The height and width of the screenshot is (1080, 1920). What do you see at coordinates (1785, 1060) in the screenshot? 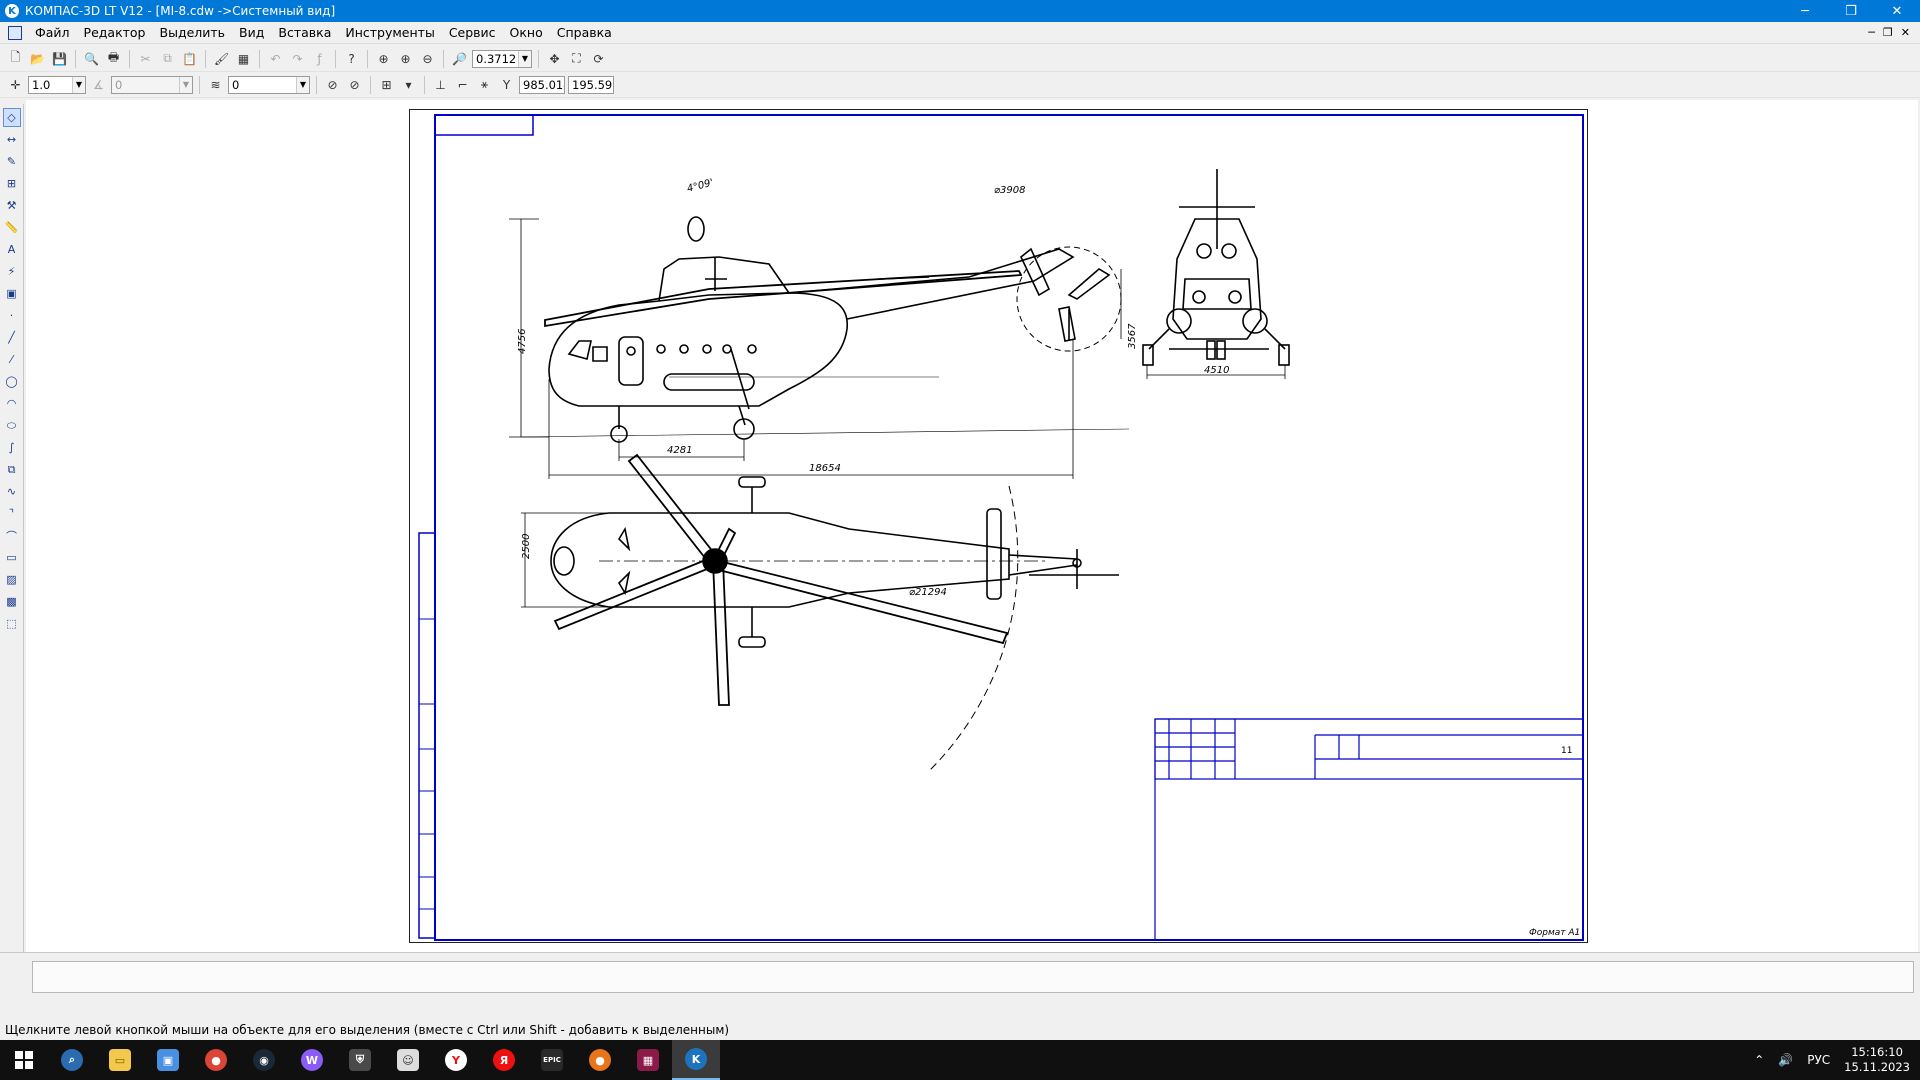
I see `volume-icon: 🔊` at bounding box center [1785, 1060].